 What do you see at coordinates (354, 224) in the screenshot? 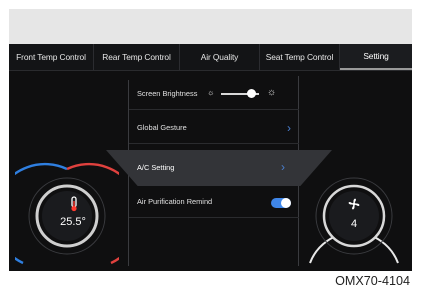
I see `fan-speed-value: 4` at bounding box center [354, 224].